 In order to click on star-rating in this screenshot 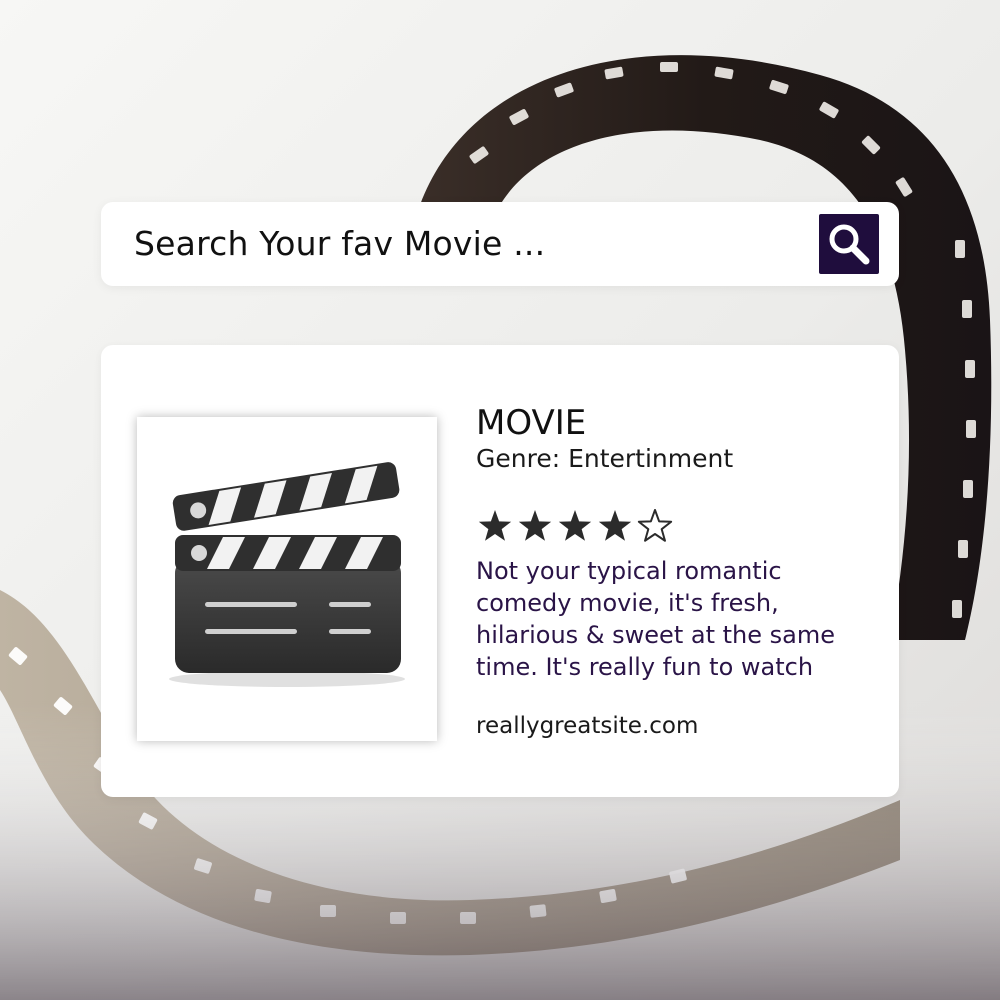, I will do `click(575, 527)`.